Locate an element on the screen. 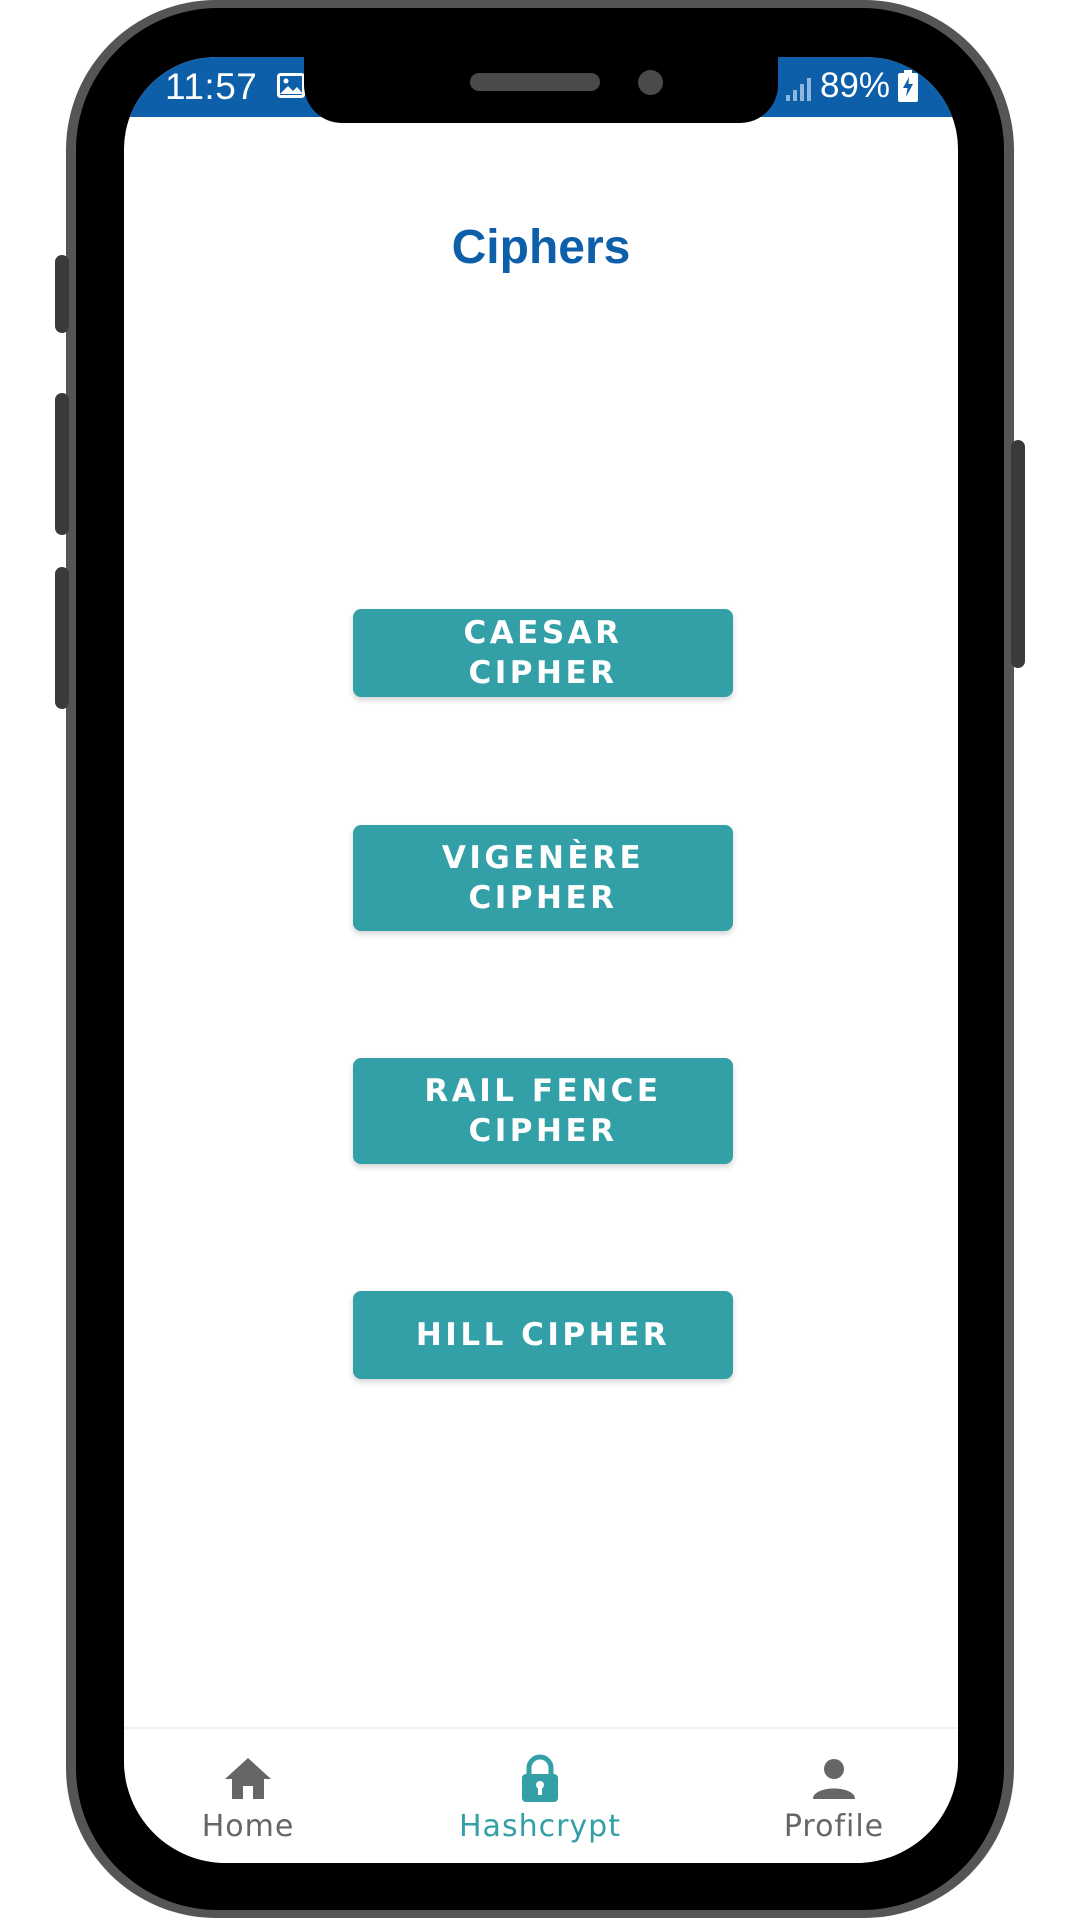  nav-label-profile: Profile is located at coordinates (834, 1826).